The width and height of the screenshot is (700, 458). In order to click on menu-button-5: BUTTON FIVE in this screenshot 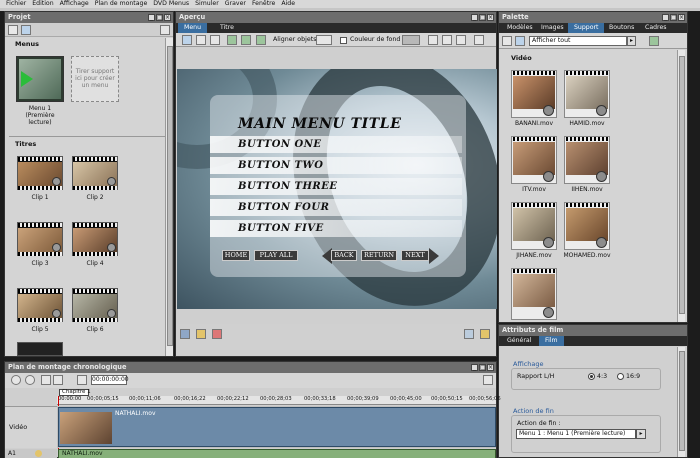, I will do `click(336, 228)`.